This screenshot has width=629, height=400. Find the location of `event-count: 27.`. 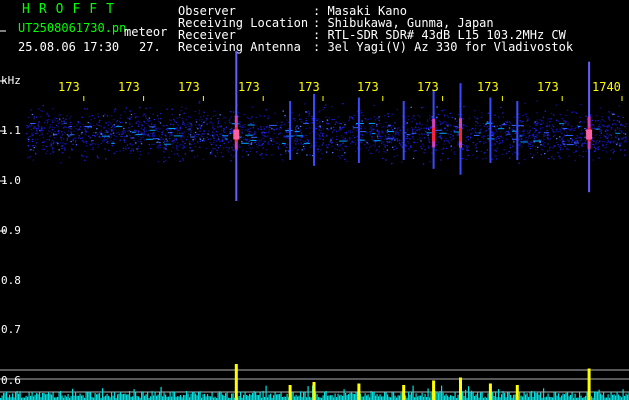

event-count: 27. is located at coordinates (150, 47).